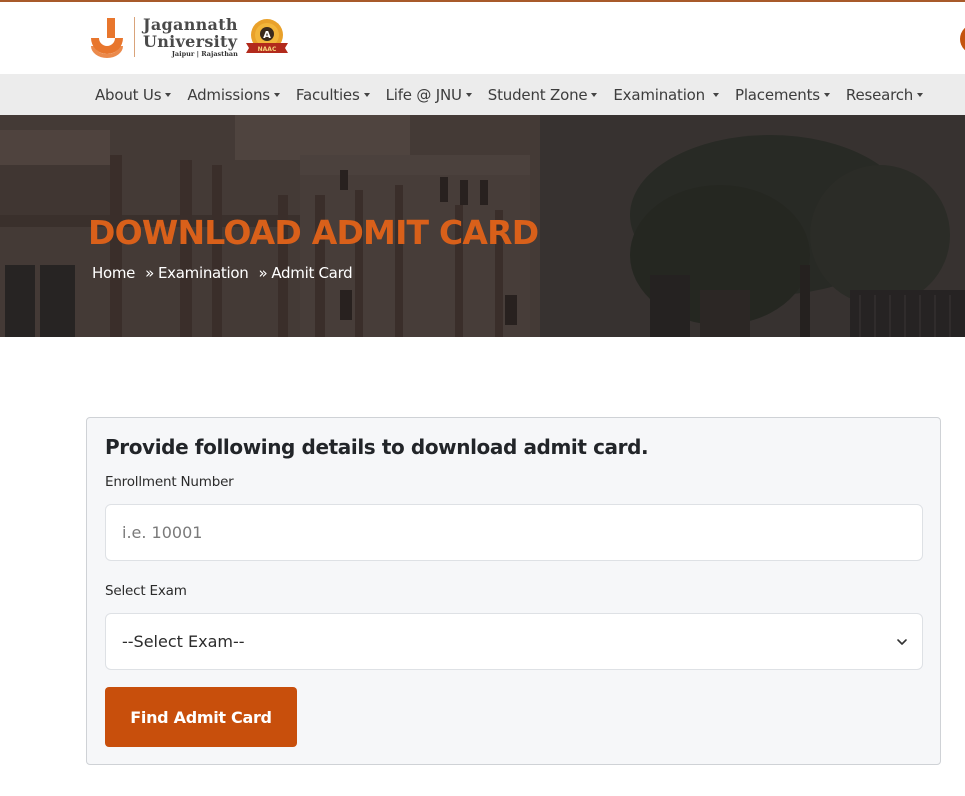 The width and height of the screenshot is (965, 796). I want to click on chevron-down-icon, so click(902, 642).